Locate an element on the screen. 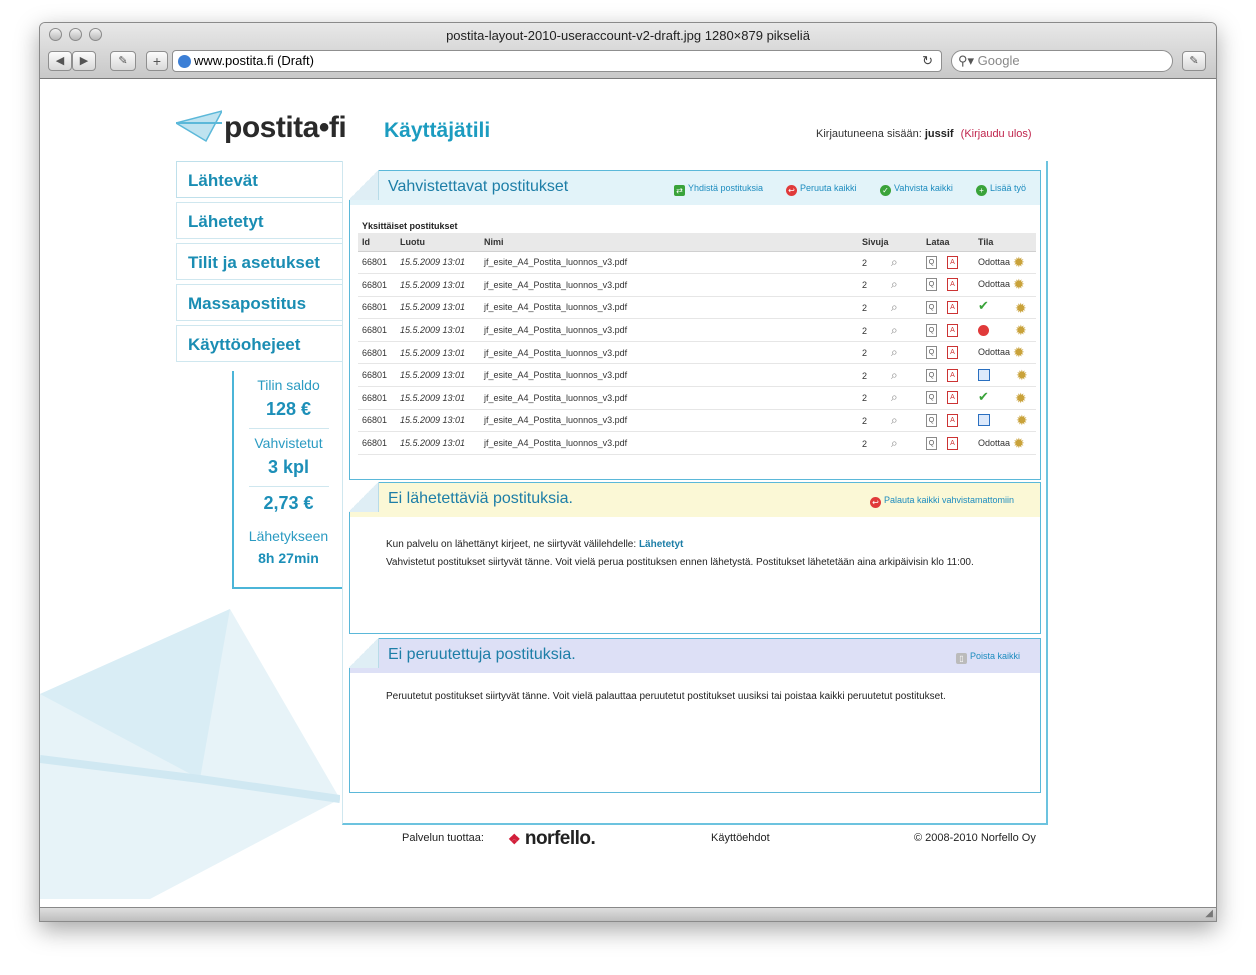 The height and width of the screenshot is (975, 1256). col-id: Id is located at coordinates (377, 242).